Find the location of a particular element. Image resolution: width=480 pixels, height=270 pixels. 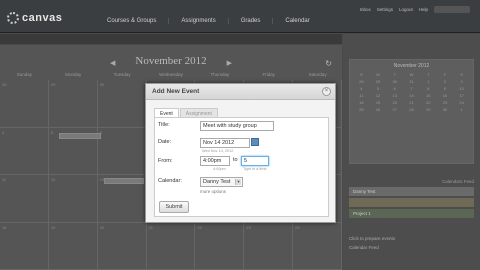

more-options-link: more options is located at coordinates (213, 191).